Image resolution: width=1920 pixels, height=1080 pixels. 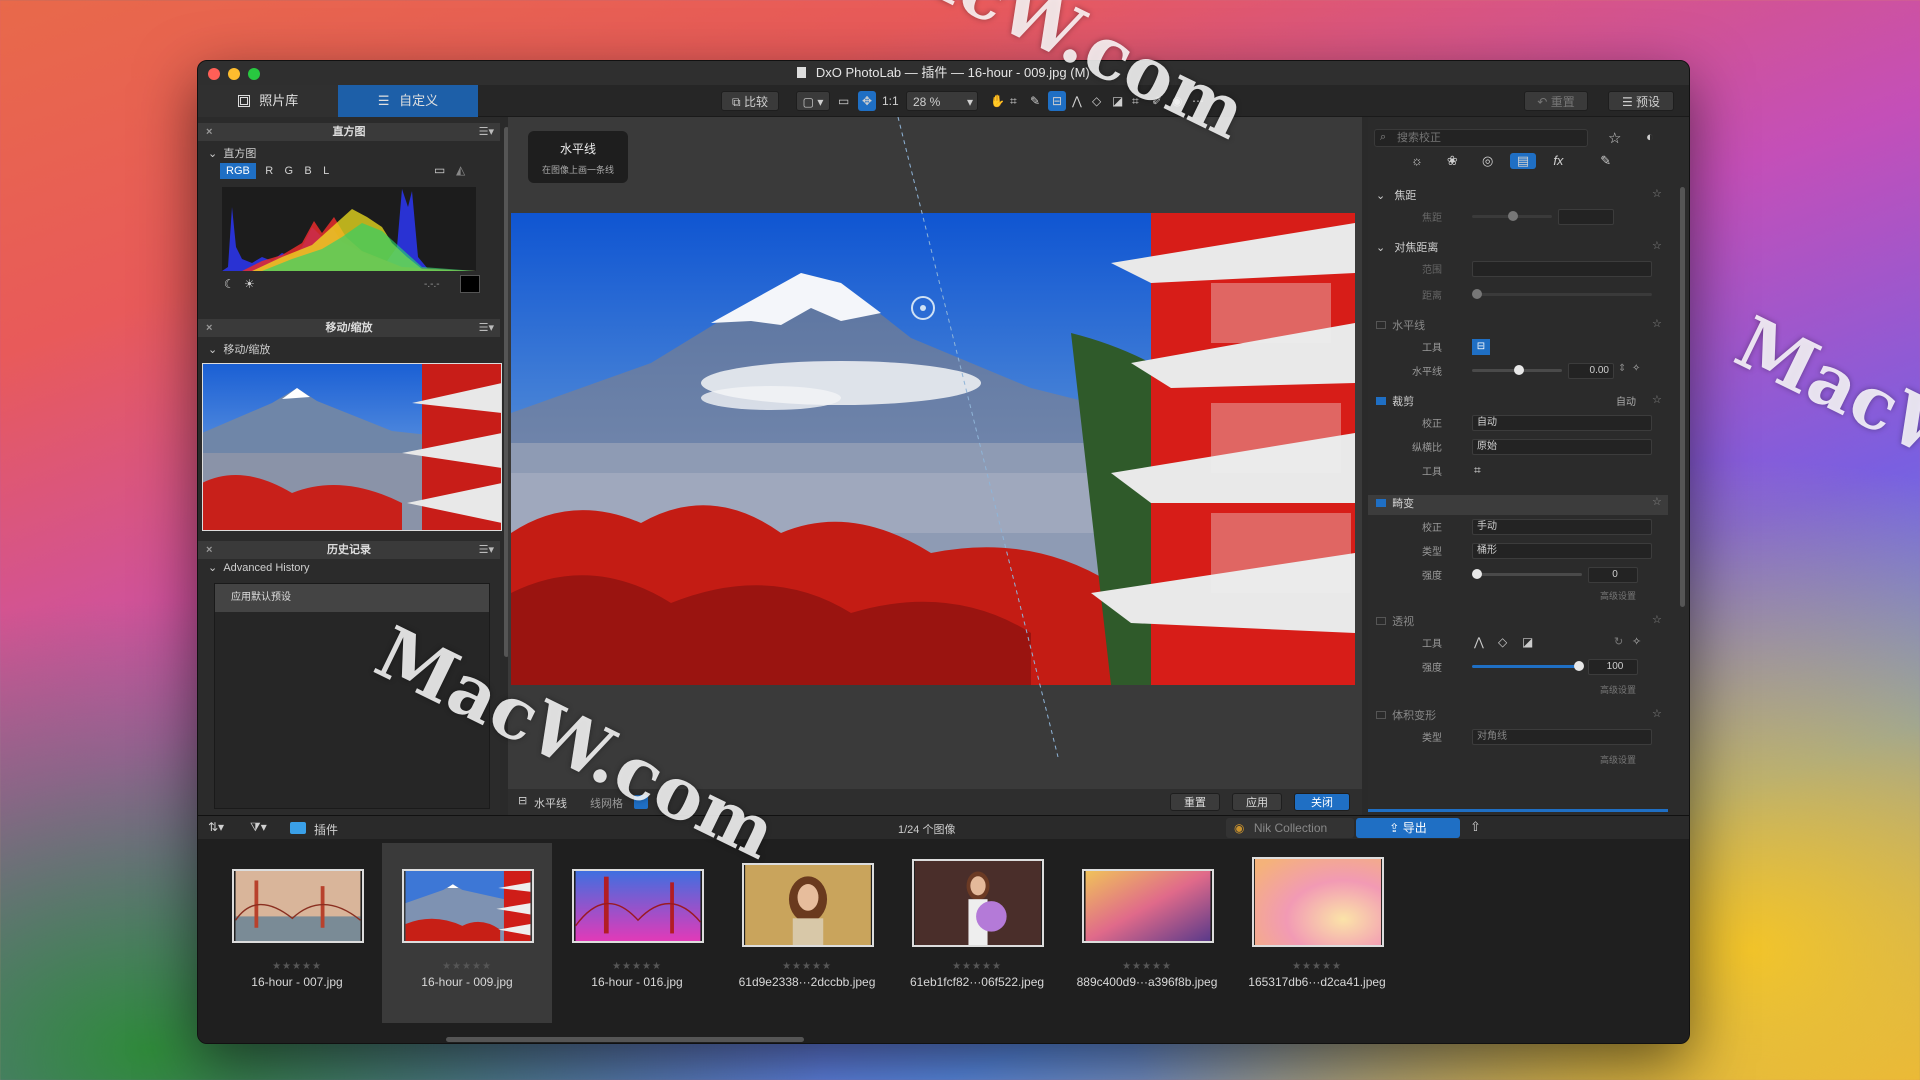 I want to click on eye-icon: ◉, so click(x=1177, y=101).